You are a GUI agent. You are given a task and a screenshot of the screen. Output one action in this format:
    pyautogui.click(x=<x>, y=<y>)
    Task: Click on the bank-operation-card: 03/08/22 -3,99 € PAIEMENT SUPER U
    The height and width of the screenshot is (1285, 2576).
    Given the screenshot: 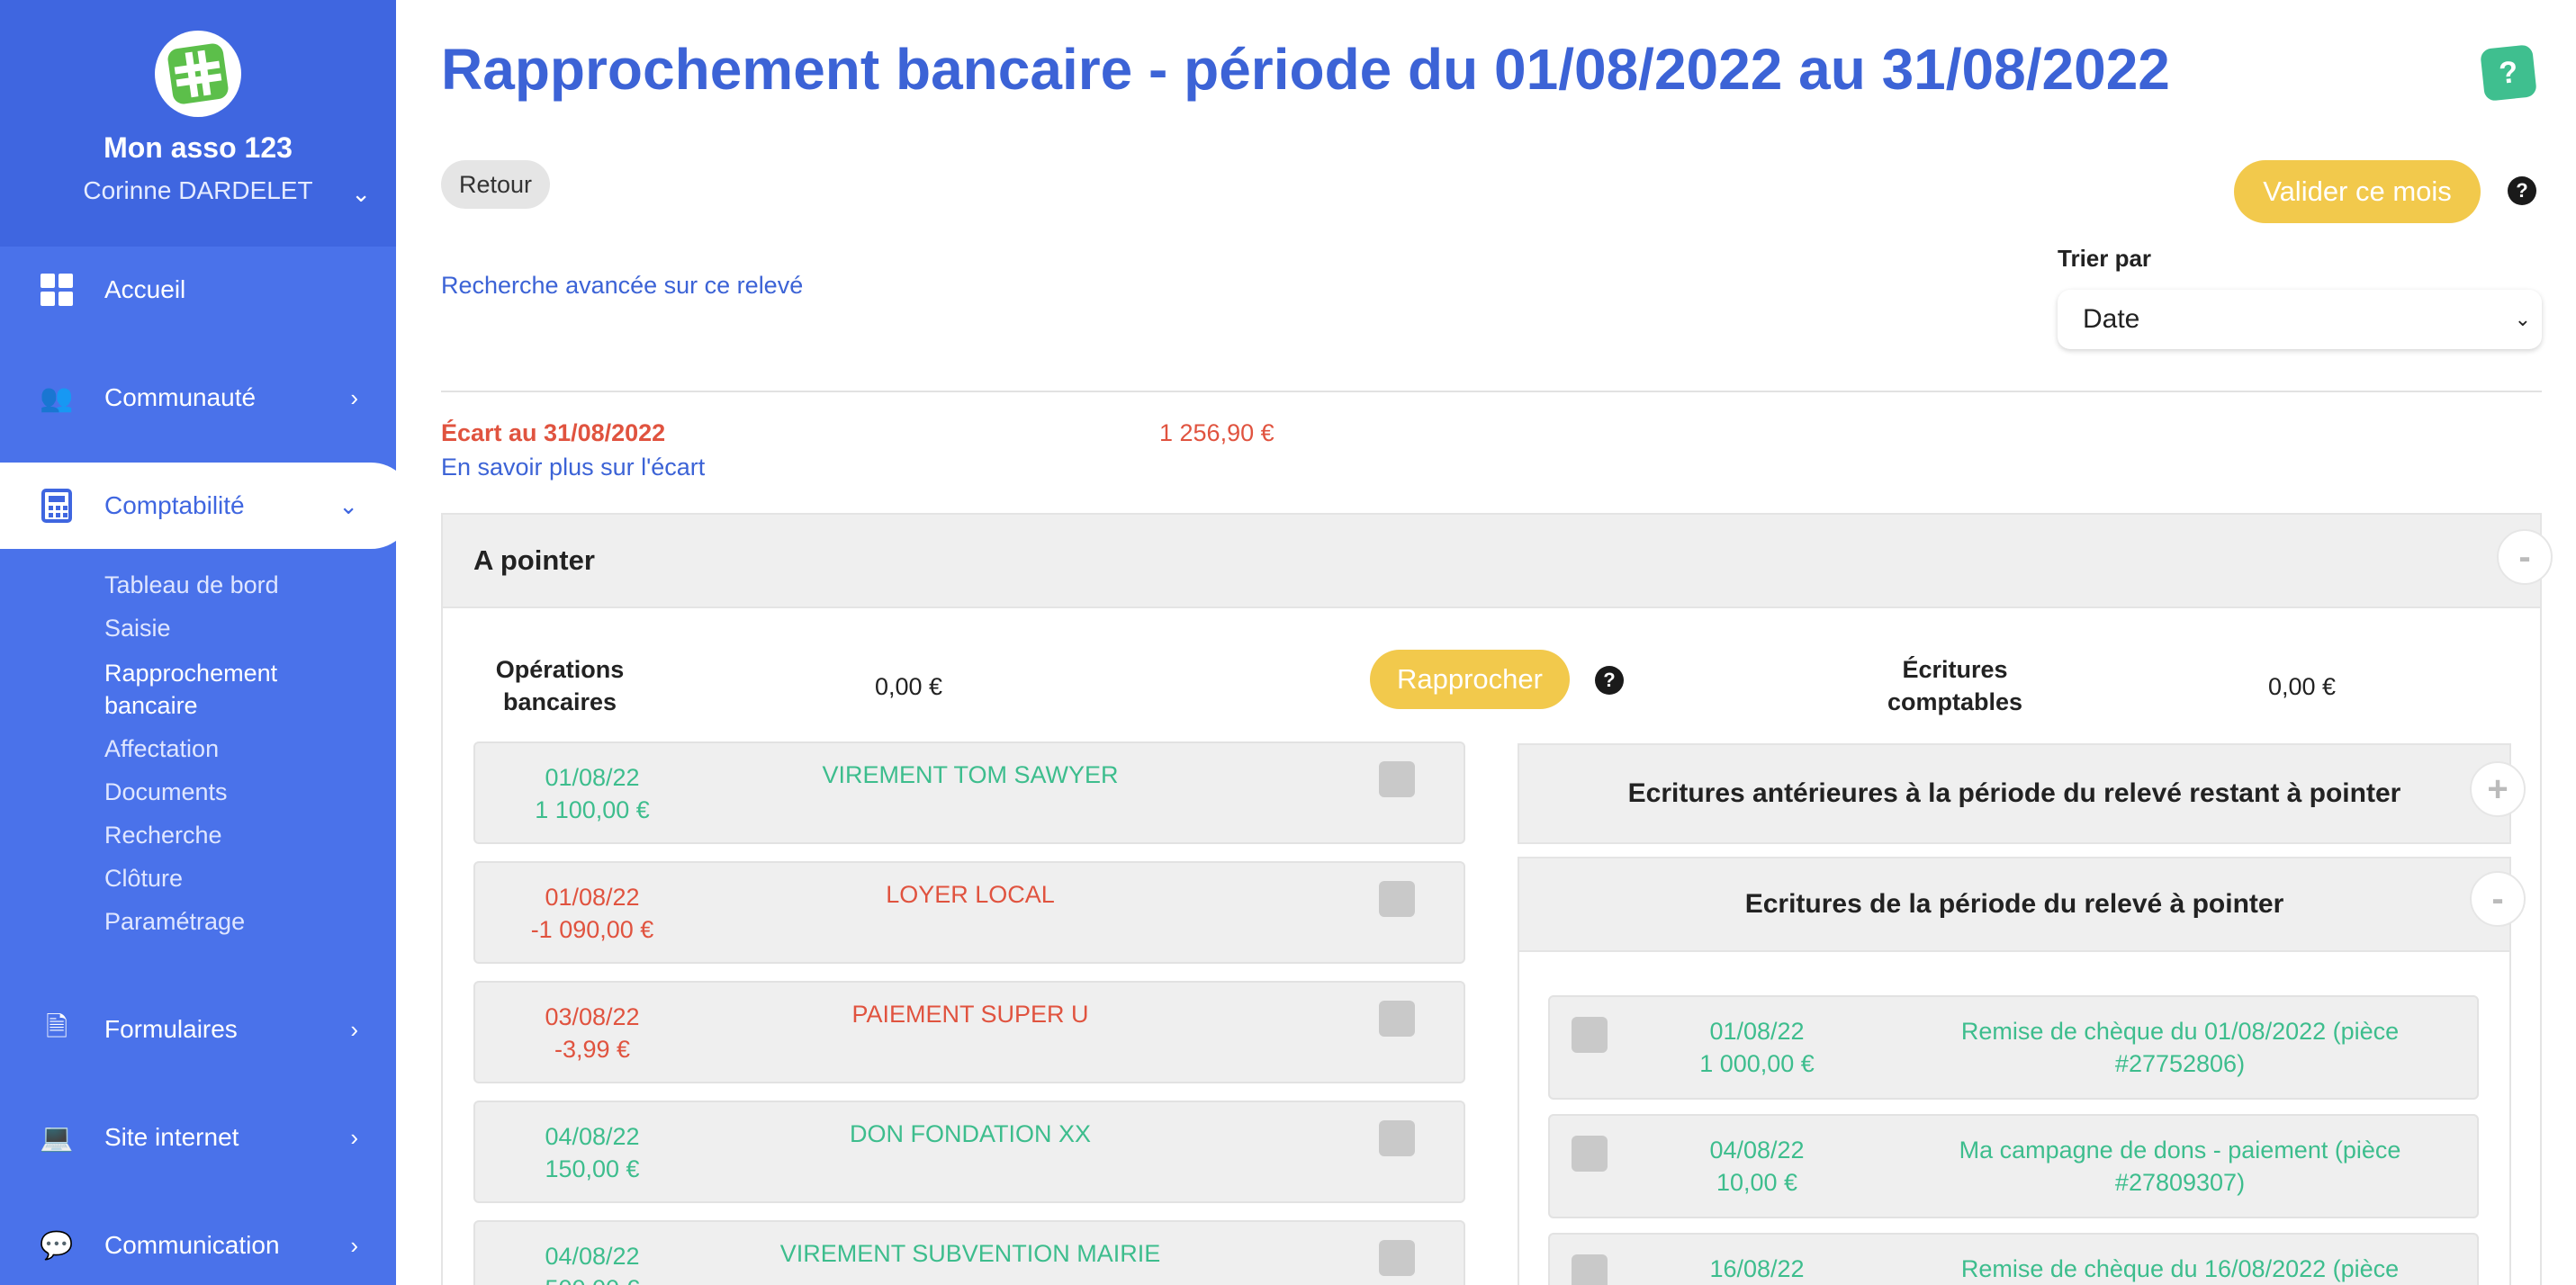 What is the action you would take?
    pyautogui.click(x=969, y=1032)
    